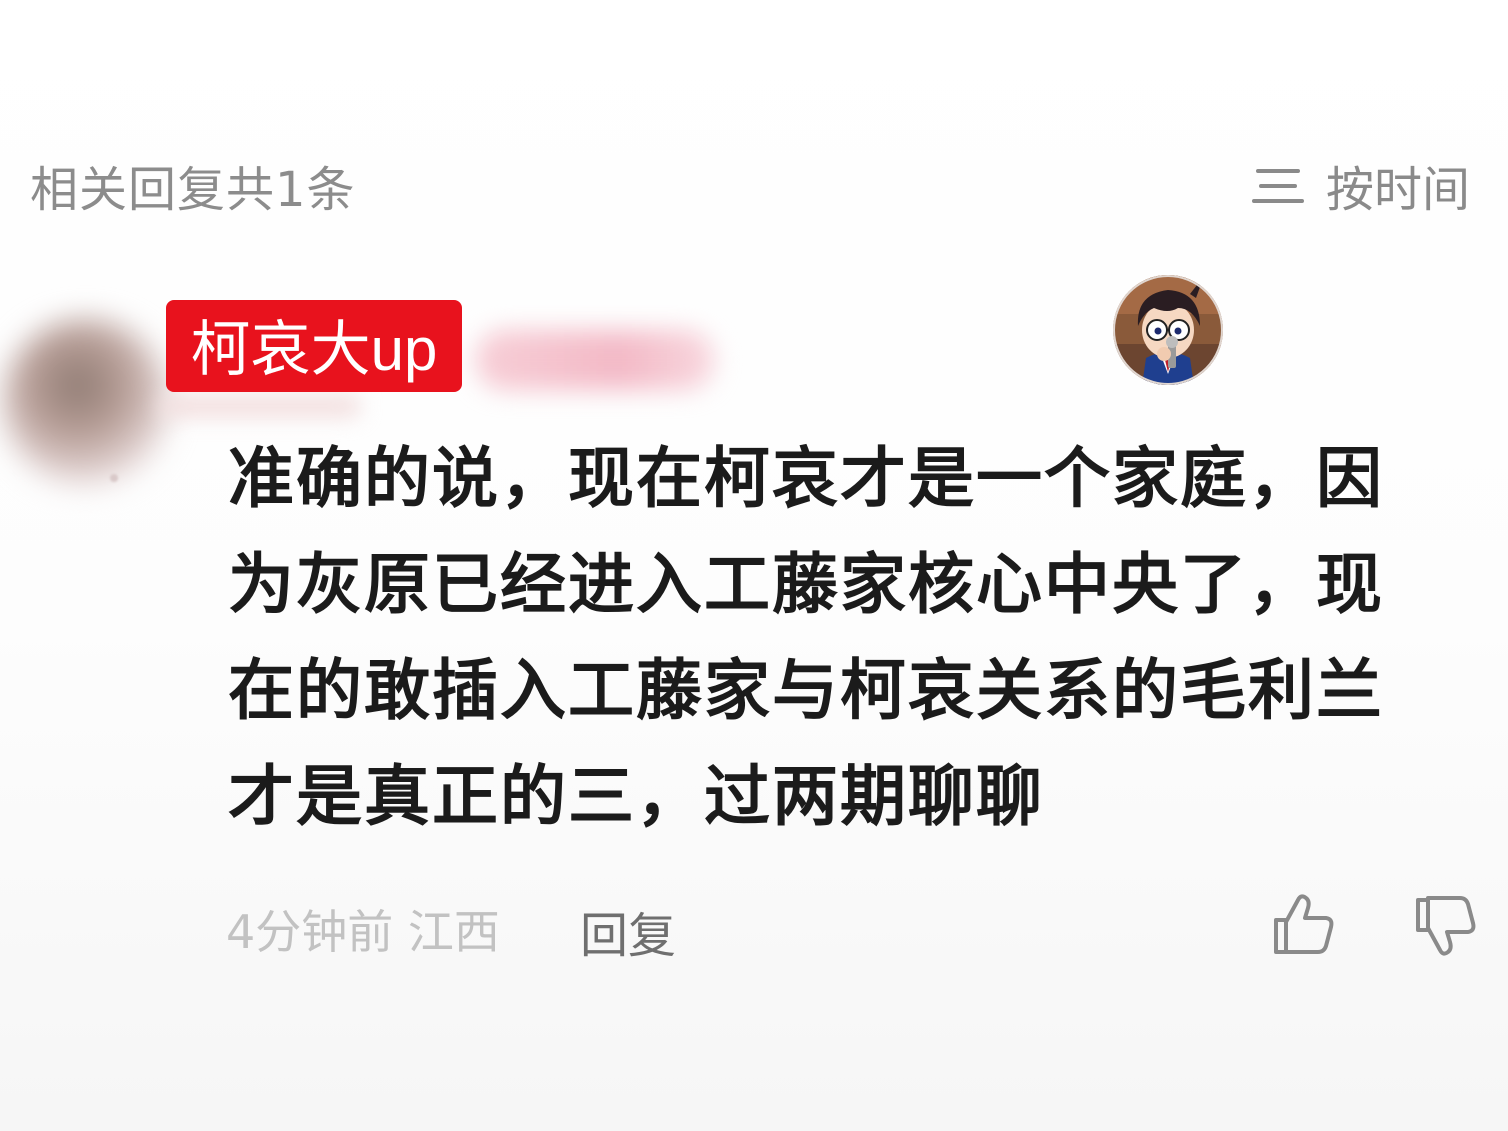  What do you see at coordinates (310, 932) in the screenshot?
I see `comment-time: 4分钟前` at bounding box center [310, 932].